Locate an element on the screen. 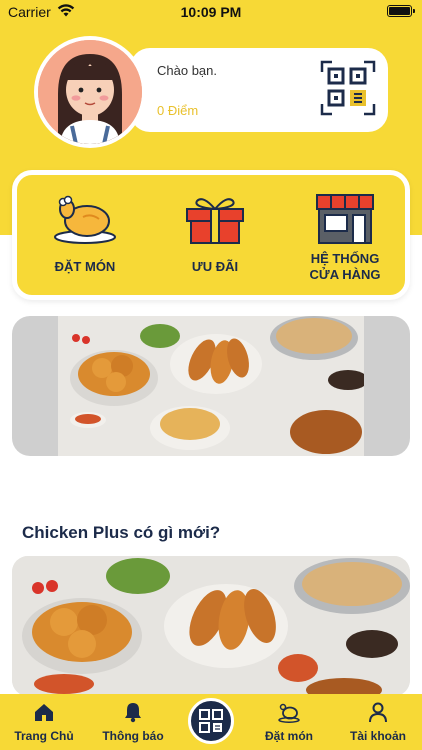 Image resolution: width=422 pixels, height=750 pixels. user-icon is located at coordinates (378, 712).